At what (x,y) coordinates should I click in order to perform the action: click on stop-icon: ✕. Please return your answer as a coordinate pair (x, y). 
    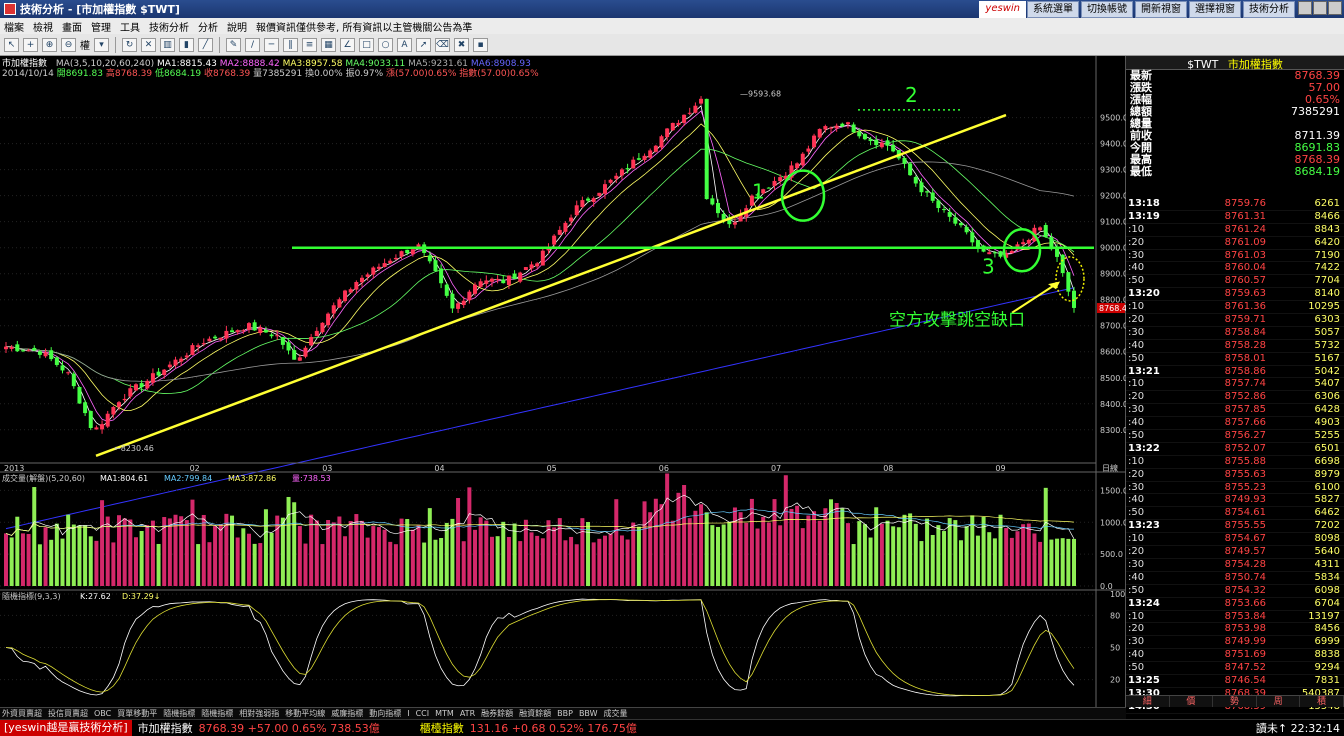
    Looking at the image, I should click on (148, 44).